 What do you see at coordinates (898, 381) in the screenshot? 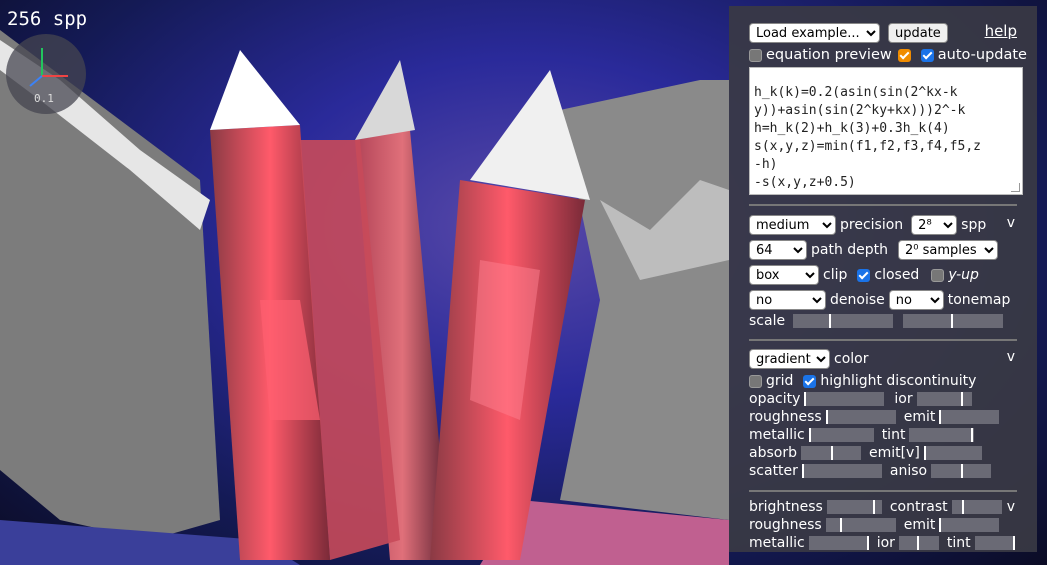
I see `highlight-label: highlight discontinuity` at bounding box center [898, 381].